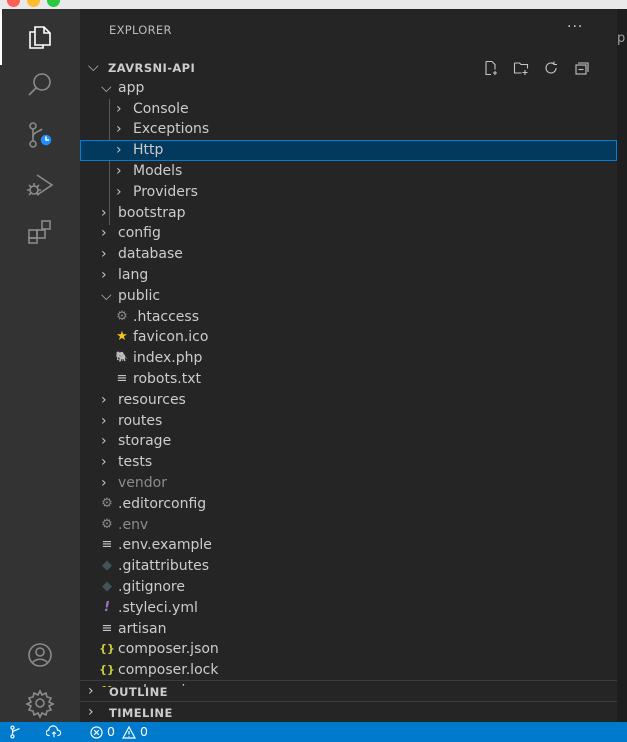 This screenshot has height=742, width=627. I want to click on folder-row: › tests, so click(348, 462).